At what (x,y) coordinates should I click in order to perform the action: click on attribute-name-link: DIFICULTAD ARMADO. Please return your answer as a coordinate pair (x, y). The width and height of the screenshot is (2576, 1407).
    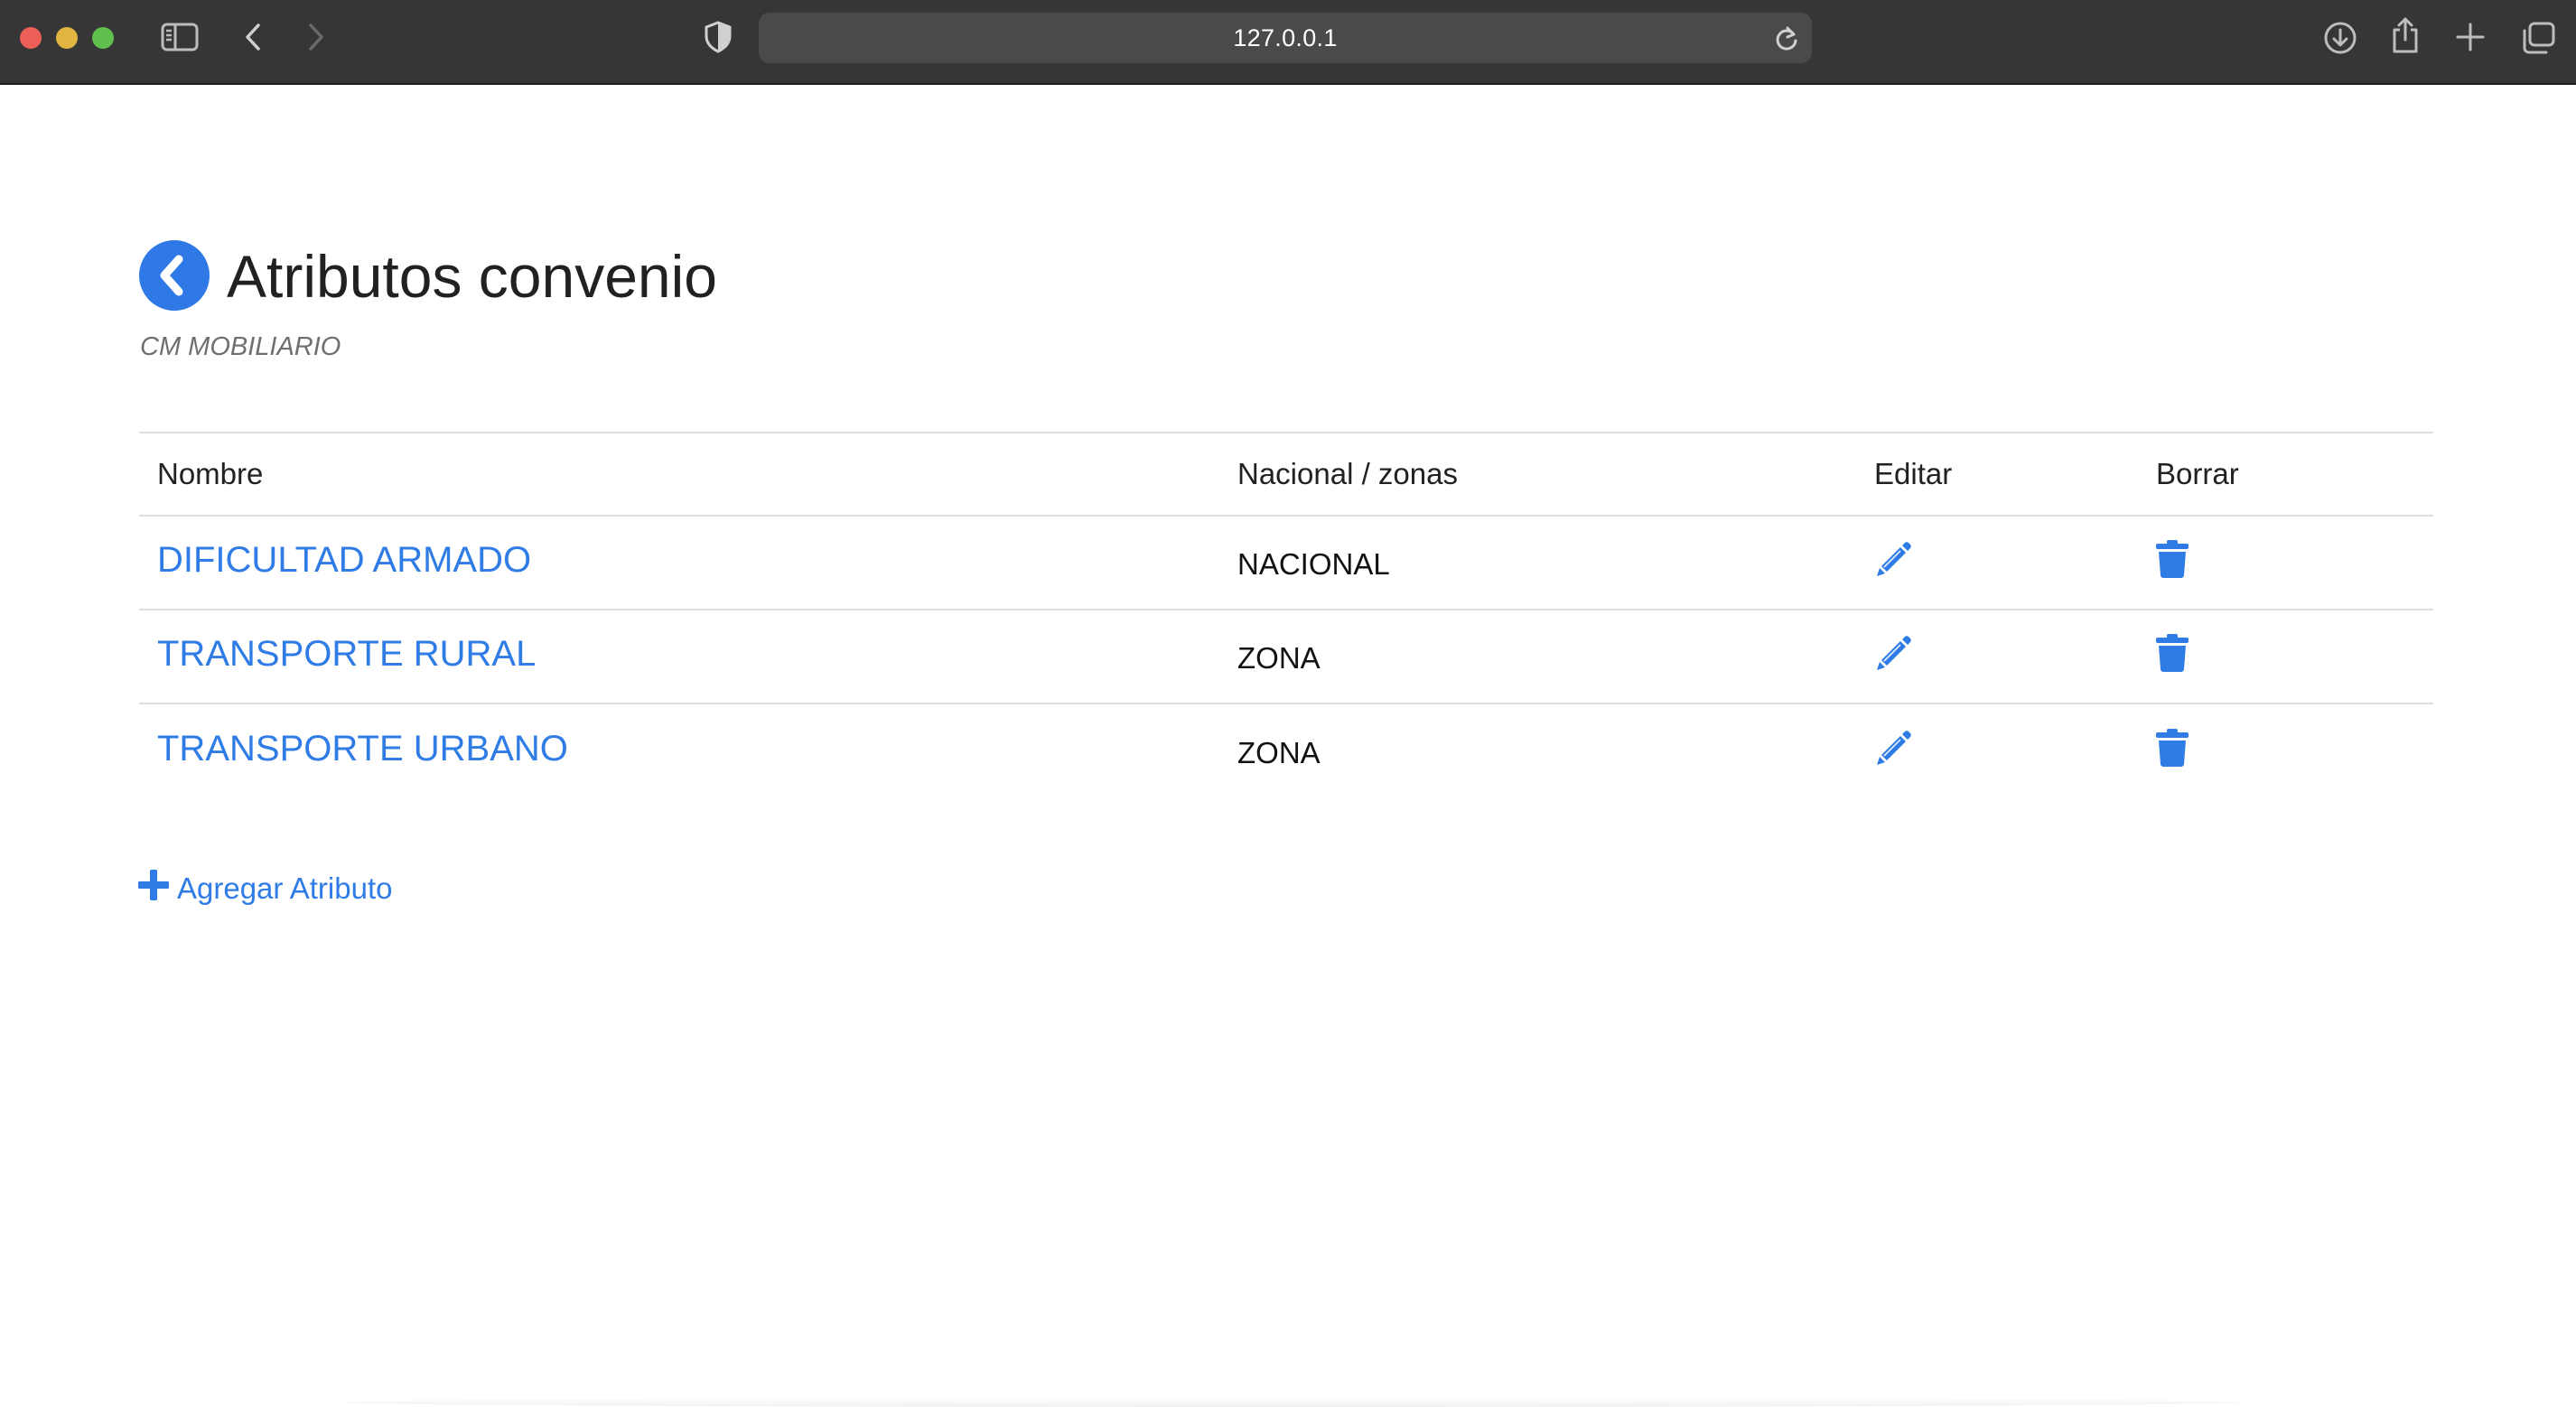
    Looking at the image, I should click on (344, 560).